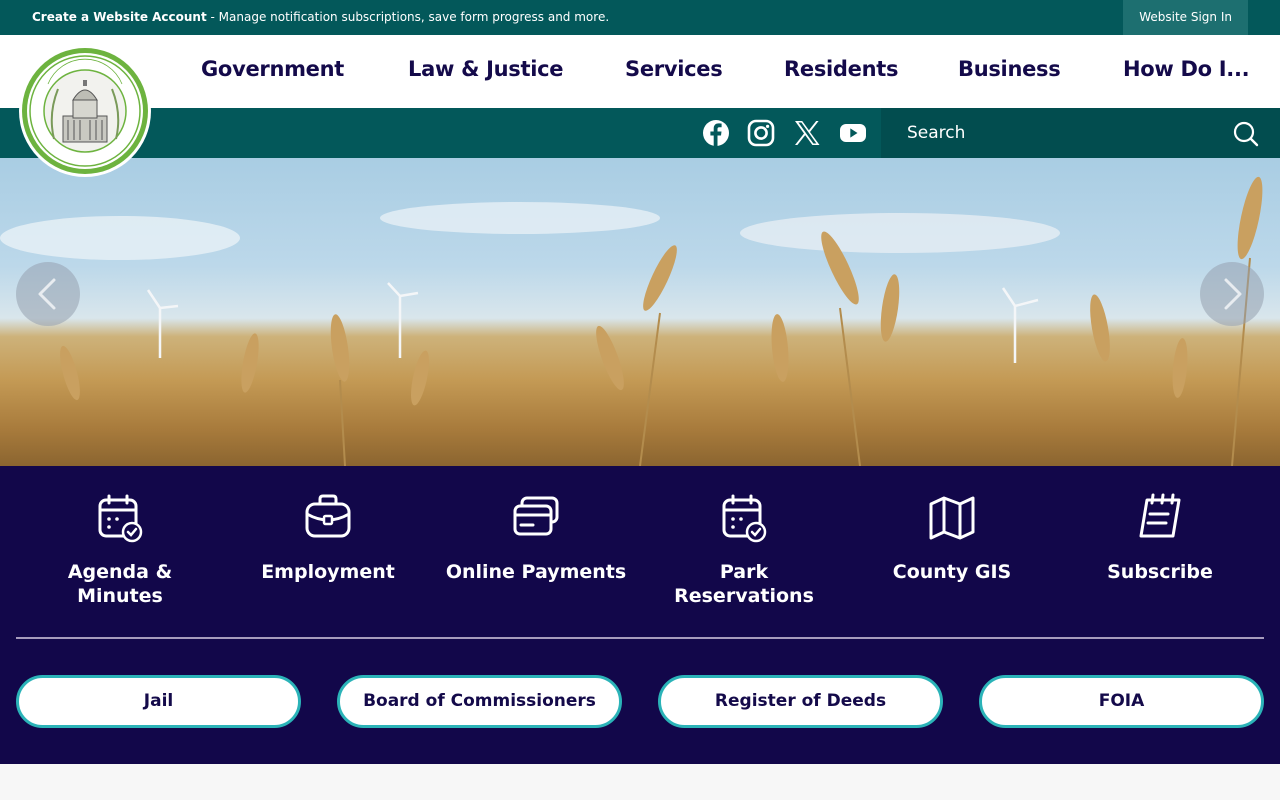  I want to click on x-icon, so click(807, 133).